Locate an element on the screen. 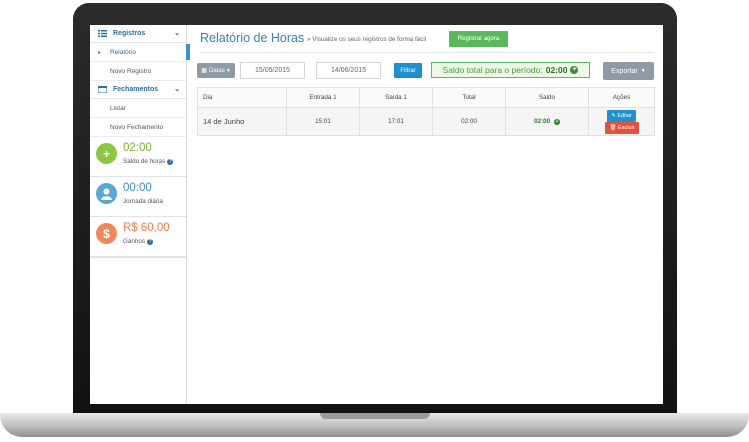 The height and width of the screenshot is (442, 749). stat-label: Ganhos is located at coordinates (134, 241).